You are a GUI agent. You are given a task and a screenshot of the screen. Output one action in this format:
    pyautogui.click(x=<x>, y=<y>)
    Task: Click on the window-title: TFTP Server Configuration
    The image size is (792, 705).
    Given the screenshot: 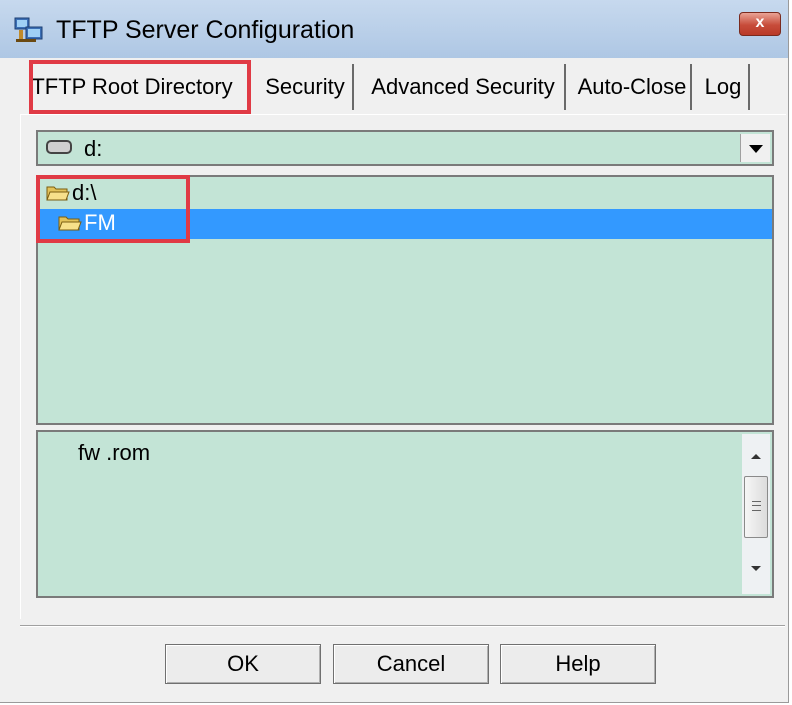 What is the action you would take?
    pyautogui.click(x=205, y=30)
    